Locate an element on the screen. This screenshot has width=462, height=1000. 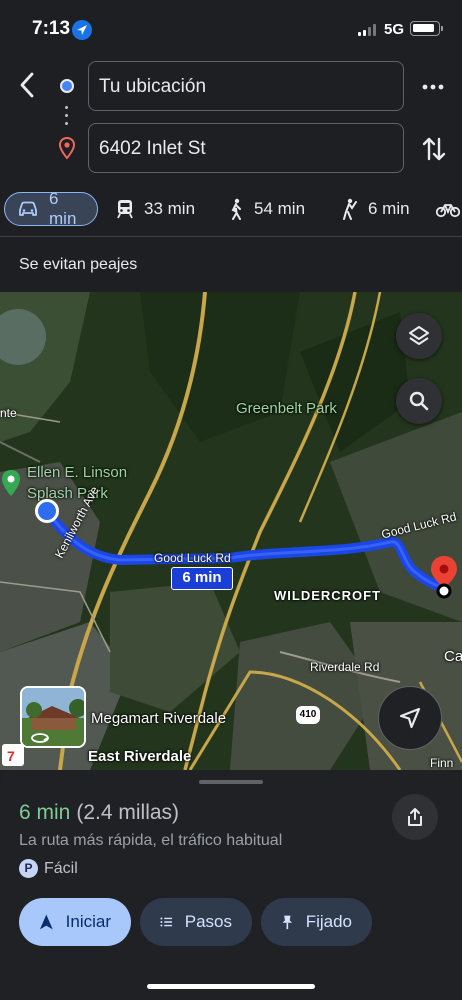
map-label-ca: Ca is located at coordinates (453, 656).